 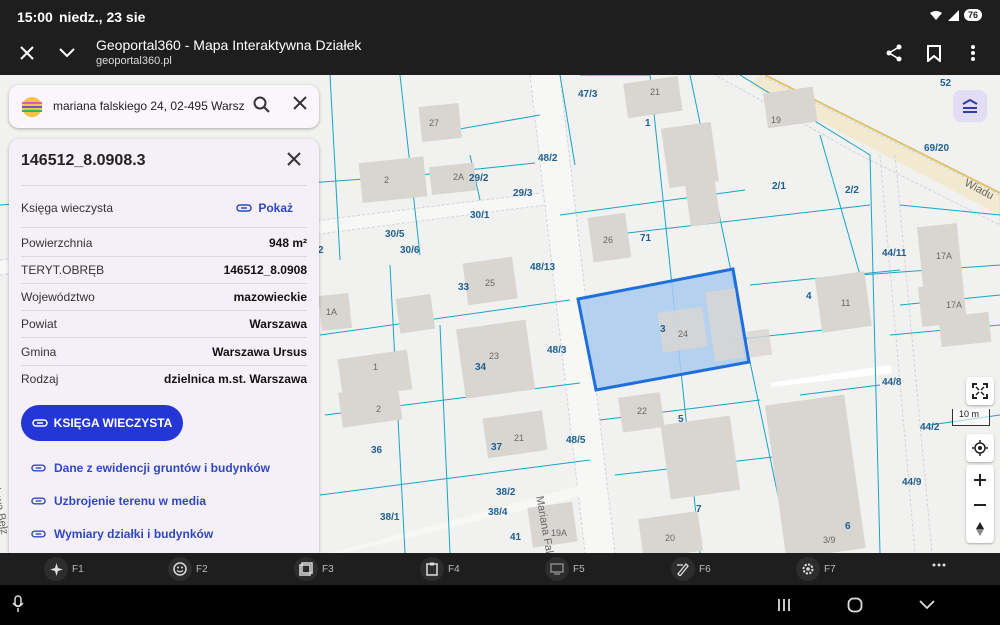 I want to click on f6-key: F6, so click(x=691, y=569).